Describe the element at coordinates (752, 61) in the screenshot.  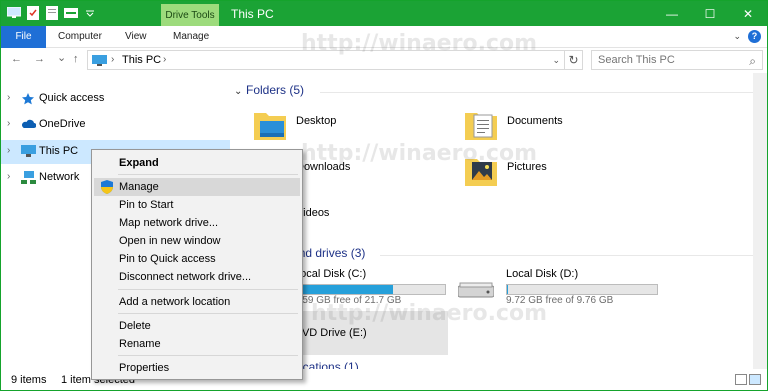
I see `search-icon: ⌕` at that location.